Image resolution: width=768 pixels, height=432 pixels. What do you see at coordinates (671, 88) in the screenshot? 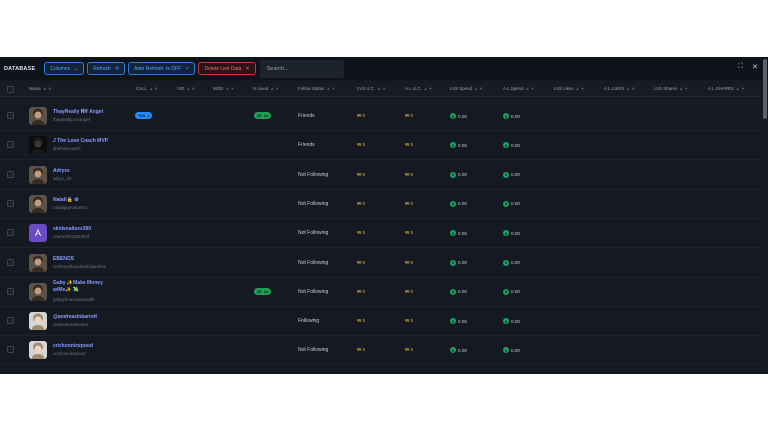
I see `column-header: LVS Shares ▲ ▼` at bounding box center [671, 88].